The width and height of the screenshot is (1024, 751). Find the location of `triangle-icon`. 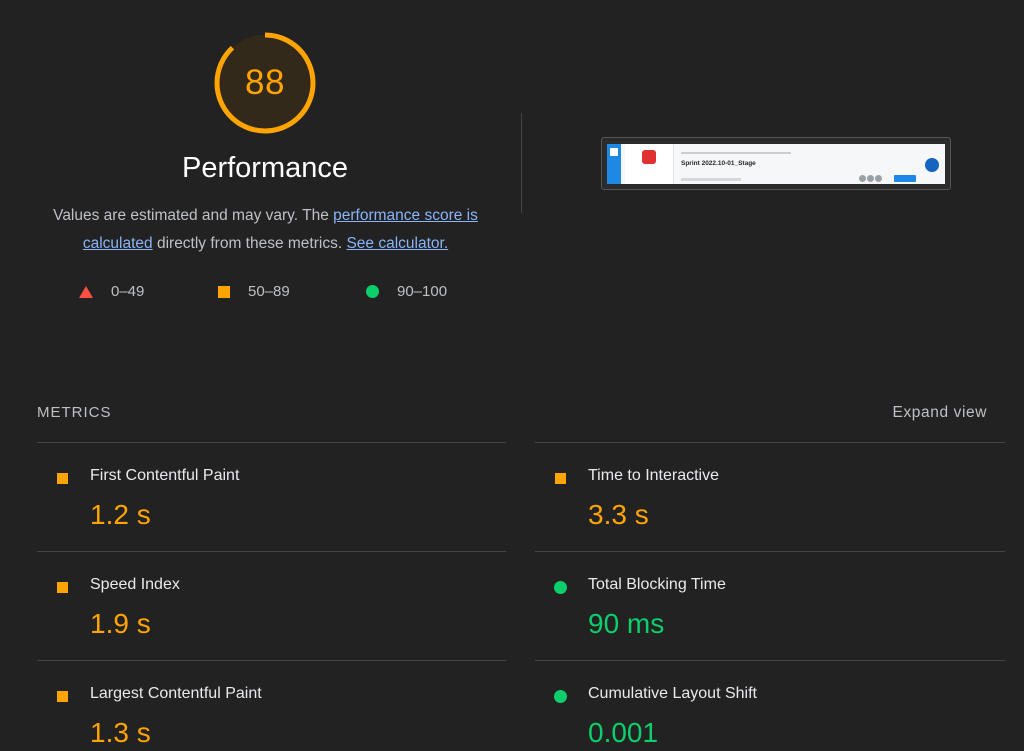

triangle-icon is located at coordinates (86, 291).